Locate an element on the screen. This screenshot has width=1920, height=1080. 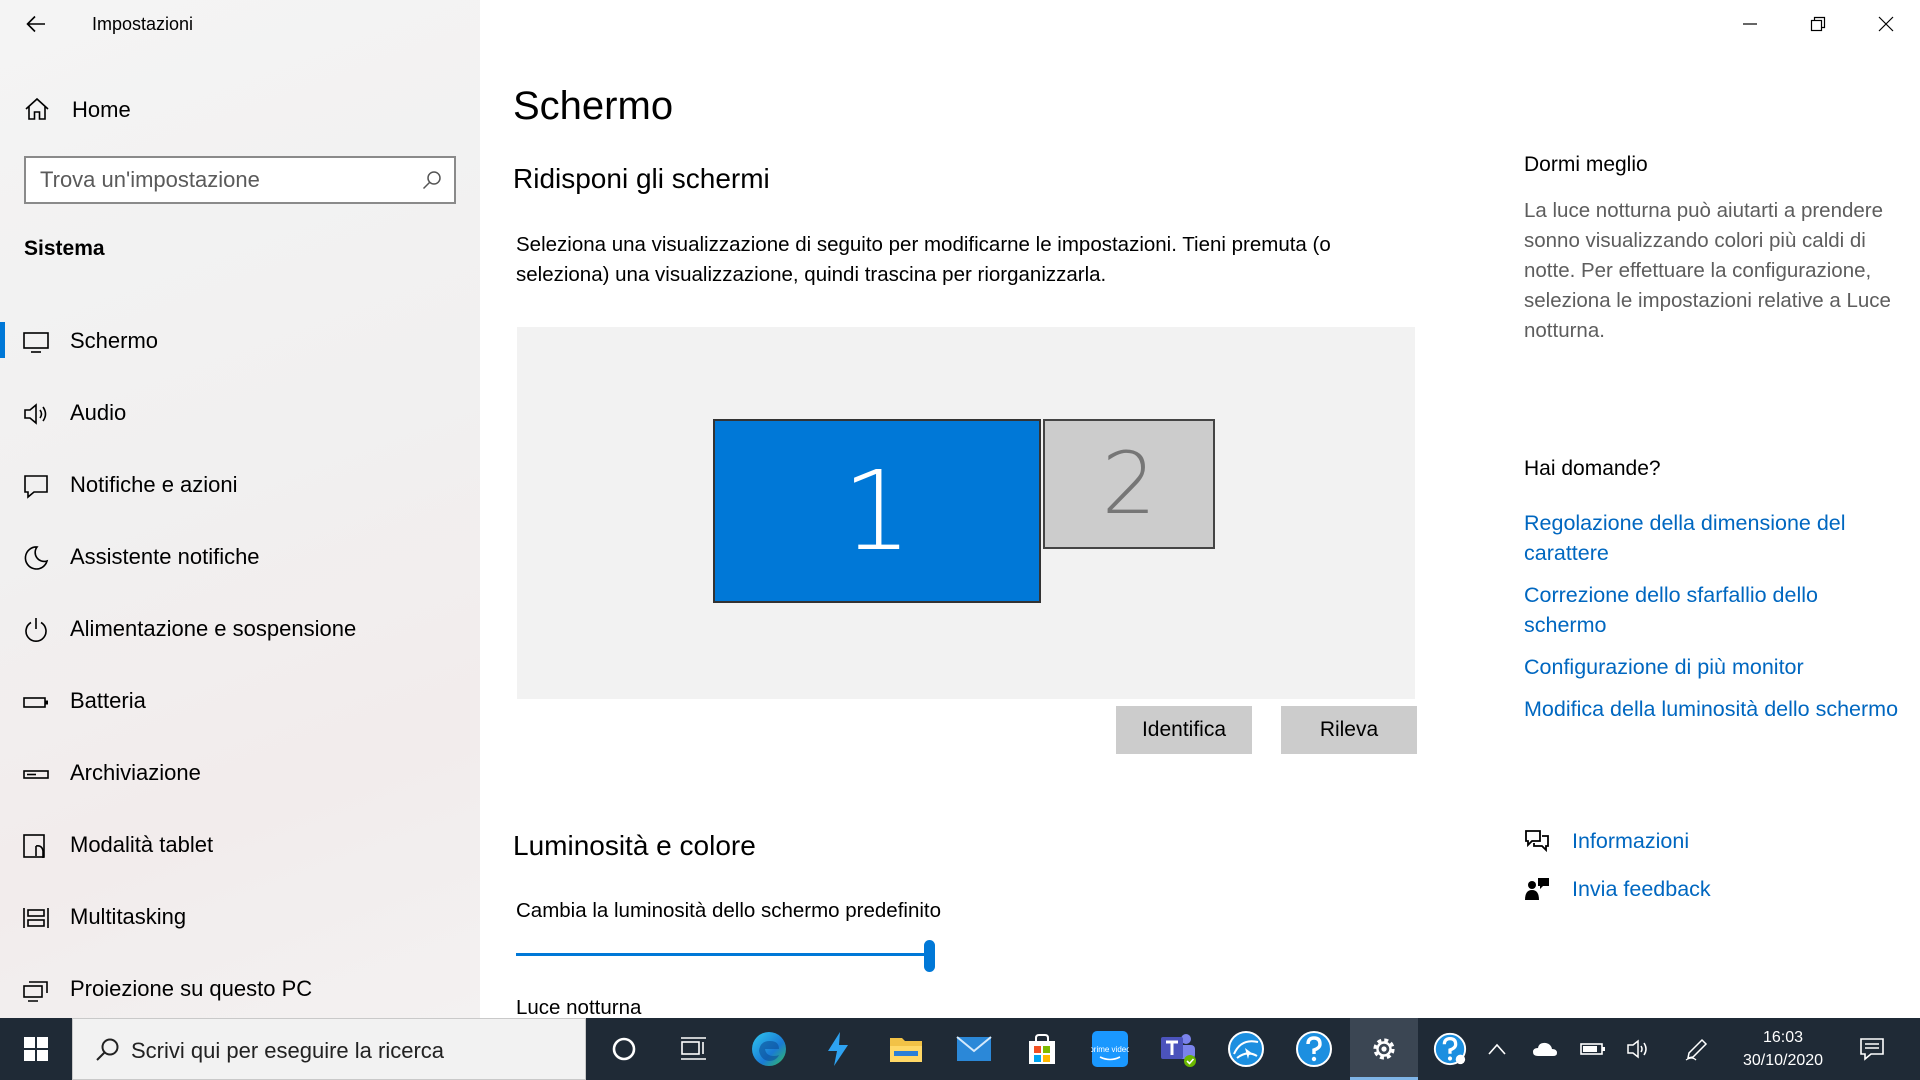
link-multiple-monitors: Configurazione di più monitor is located at coordinates (1714, 667).